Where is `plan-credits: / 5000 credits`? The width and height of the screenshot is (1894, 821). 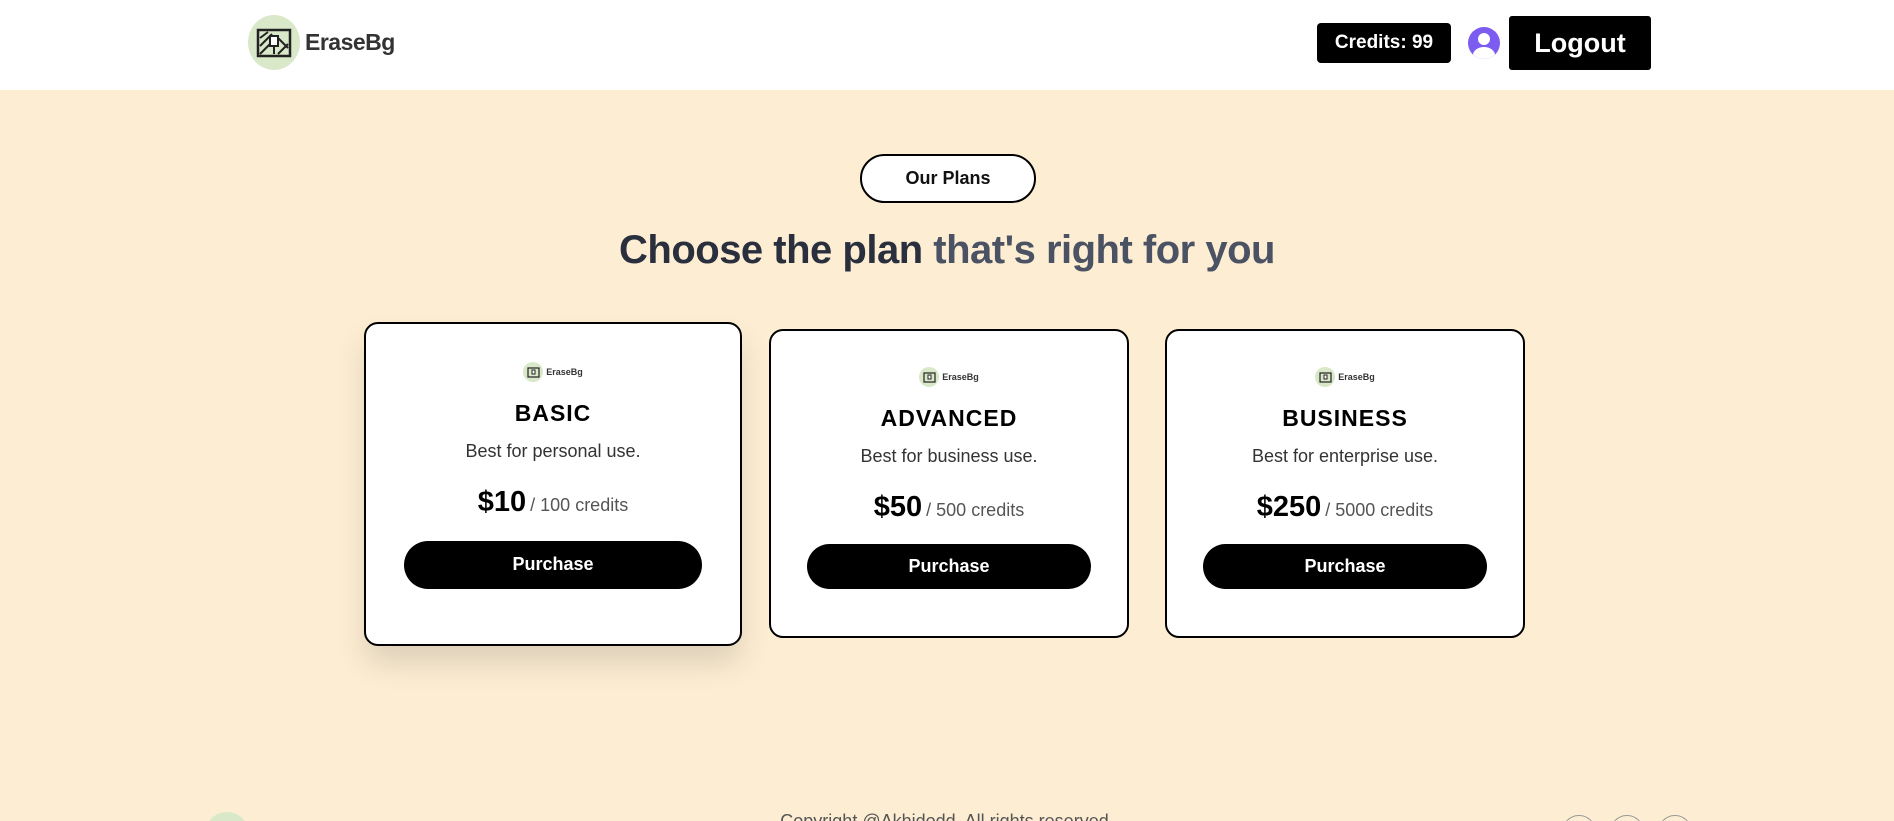 plan-credits: / 5000 credits is located at coordinates (1379, 509).